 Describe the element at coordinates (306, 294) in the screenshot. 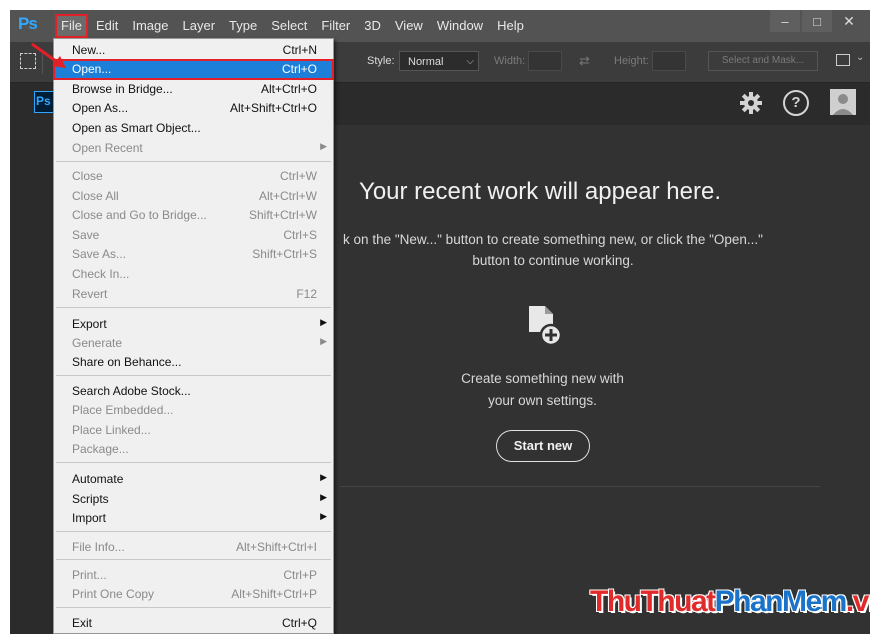

I see `menu-item-shortcut: F12` at that location.